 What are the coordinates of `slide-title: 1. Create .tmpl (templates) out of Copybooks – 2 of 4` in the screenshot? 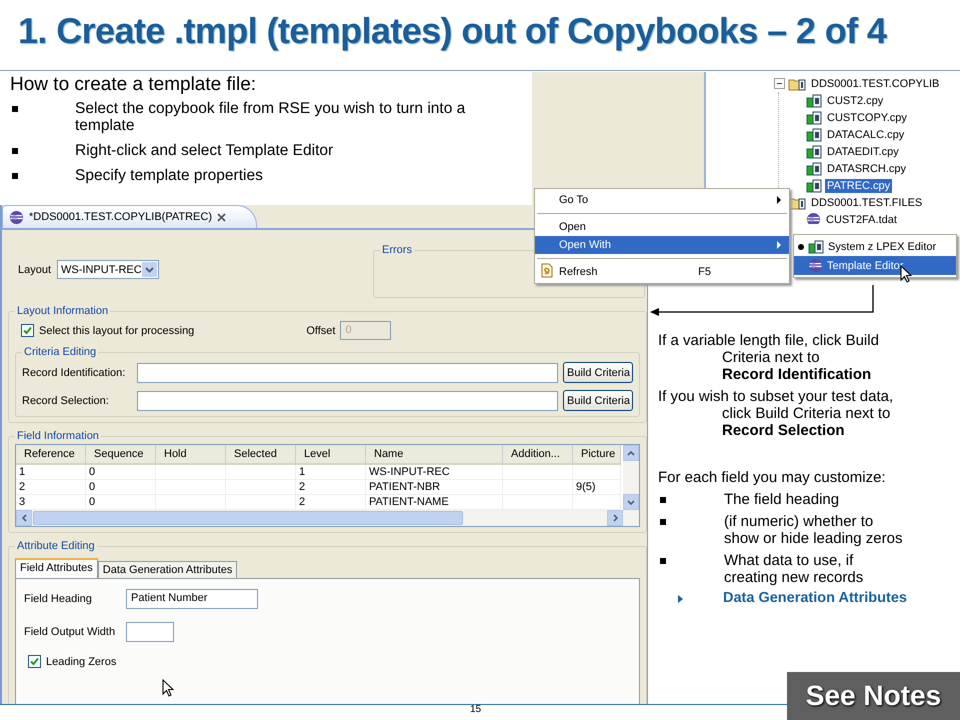 It's located at (452, 31).